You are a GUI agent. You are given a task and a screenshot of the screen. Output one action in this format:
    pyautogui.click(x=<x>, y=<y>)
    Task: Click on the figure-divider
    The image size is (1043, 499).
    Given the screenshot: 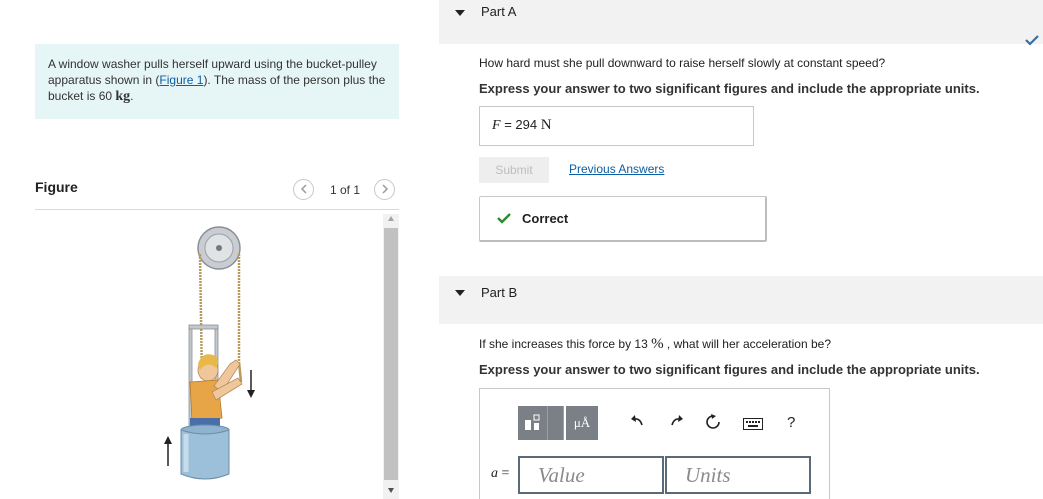 What is the action you would take?
    pyautogui.click(x=217, y=209)
    